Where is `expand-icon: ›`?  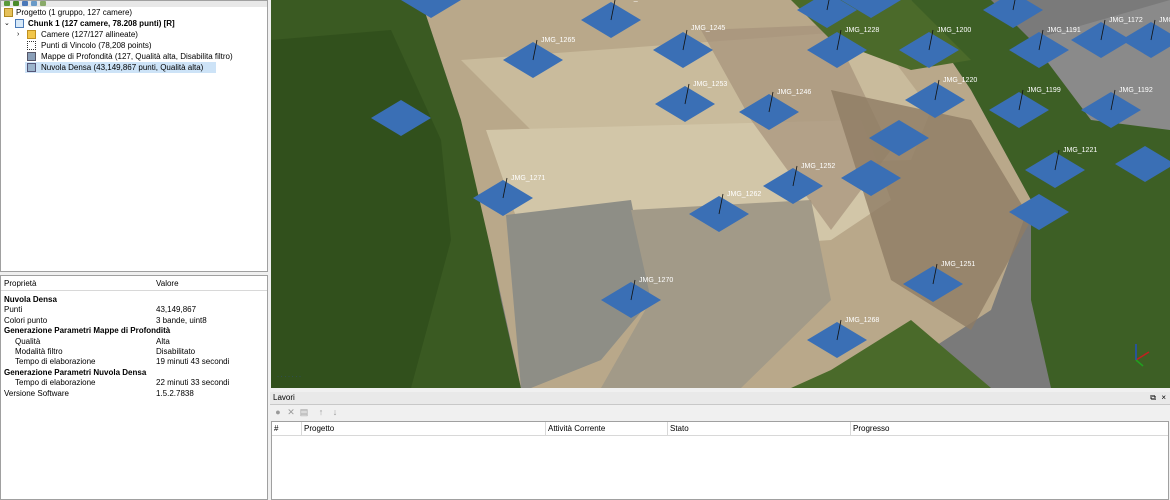 expand-icon: › is located at coordinates (18, 34).